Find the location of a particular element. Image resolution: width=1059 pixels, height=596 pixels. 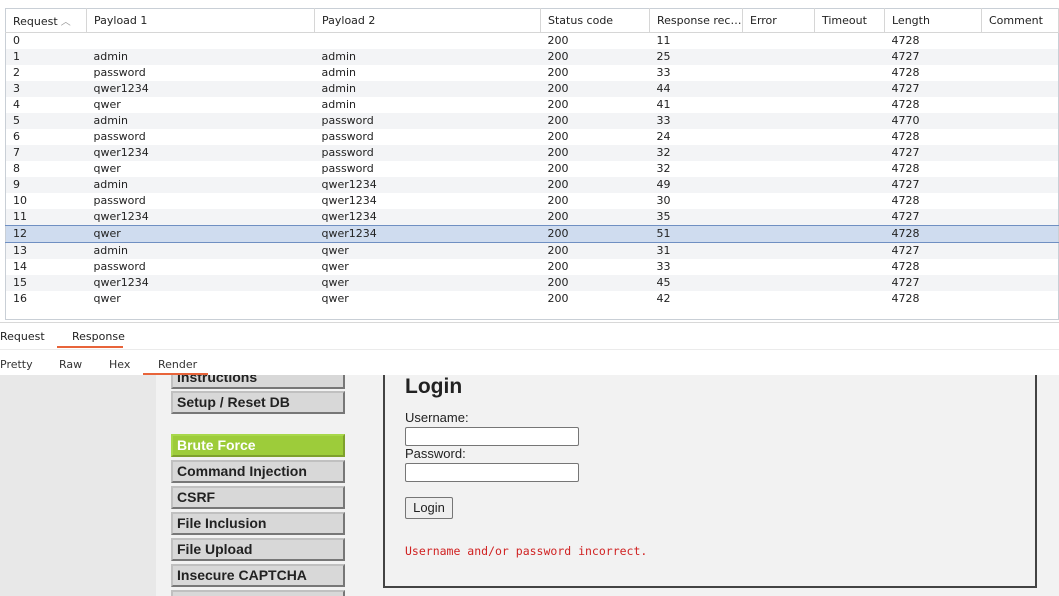

menu-command-injection: Command Injection is located at coordinates (258, 471).